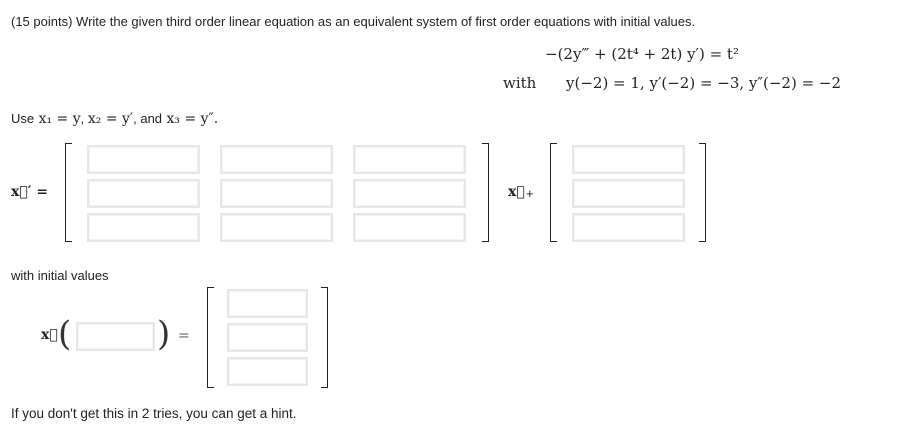 This screenshot has width=903, height=440. Describe the element at coordinates (704, 83) in the screenshot. I see `initial-conditions: y(−2) = 1, y′(−2) = −3, y″(−2) = −2` at that location.